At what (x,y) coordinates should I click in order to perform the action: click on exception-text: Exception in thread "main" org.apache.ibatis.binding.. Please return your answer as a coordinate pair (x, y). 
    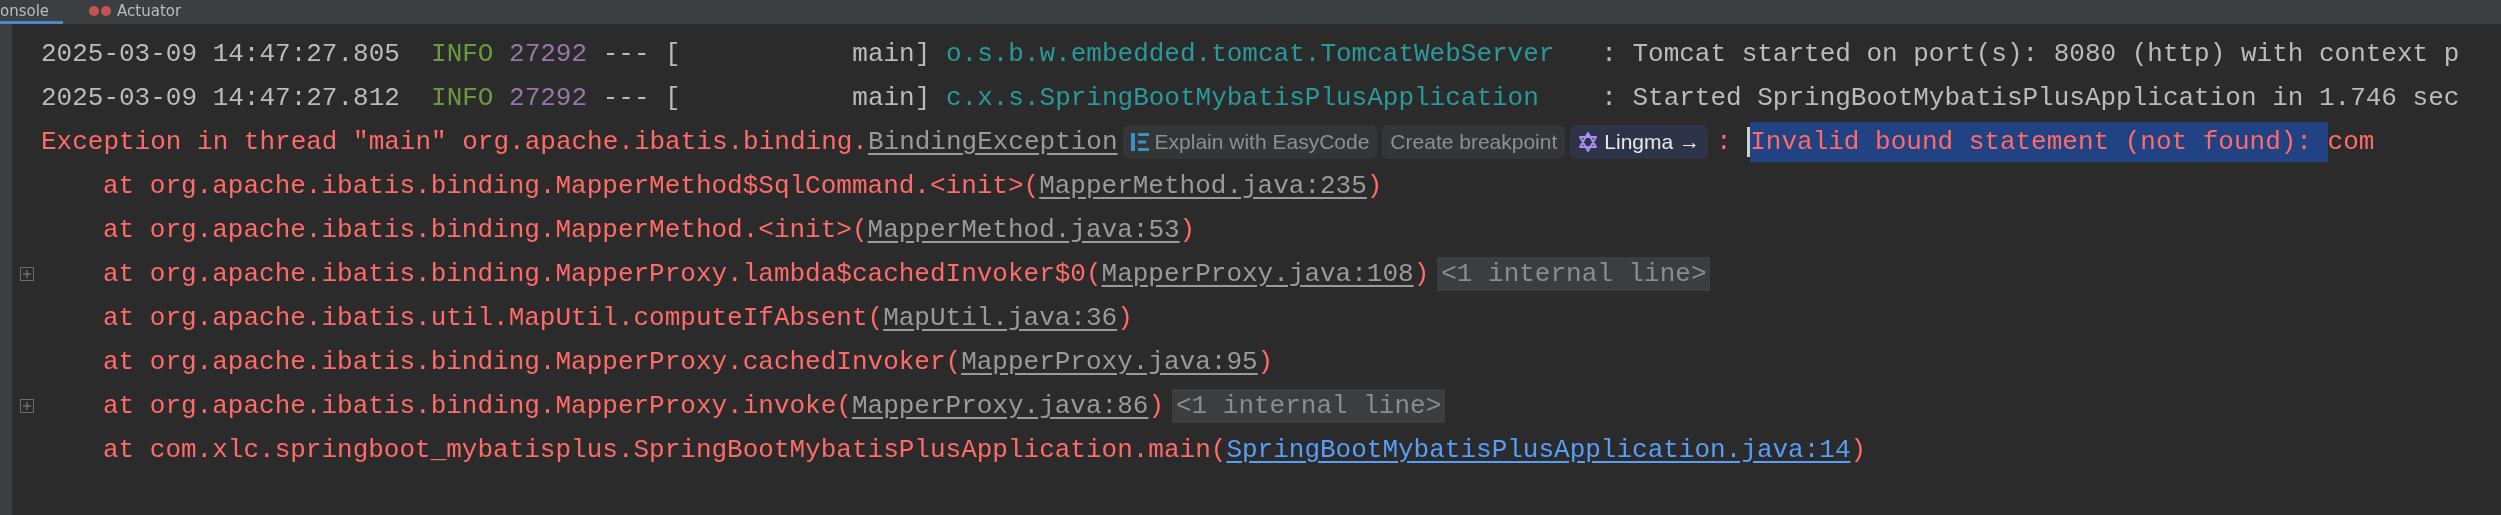
    Looking at the image, I should click on (454, 142).